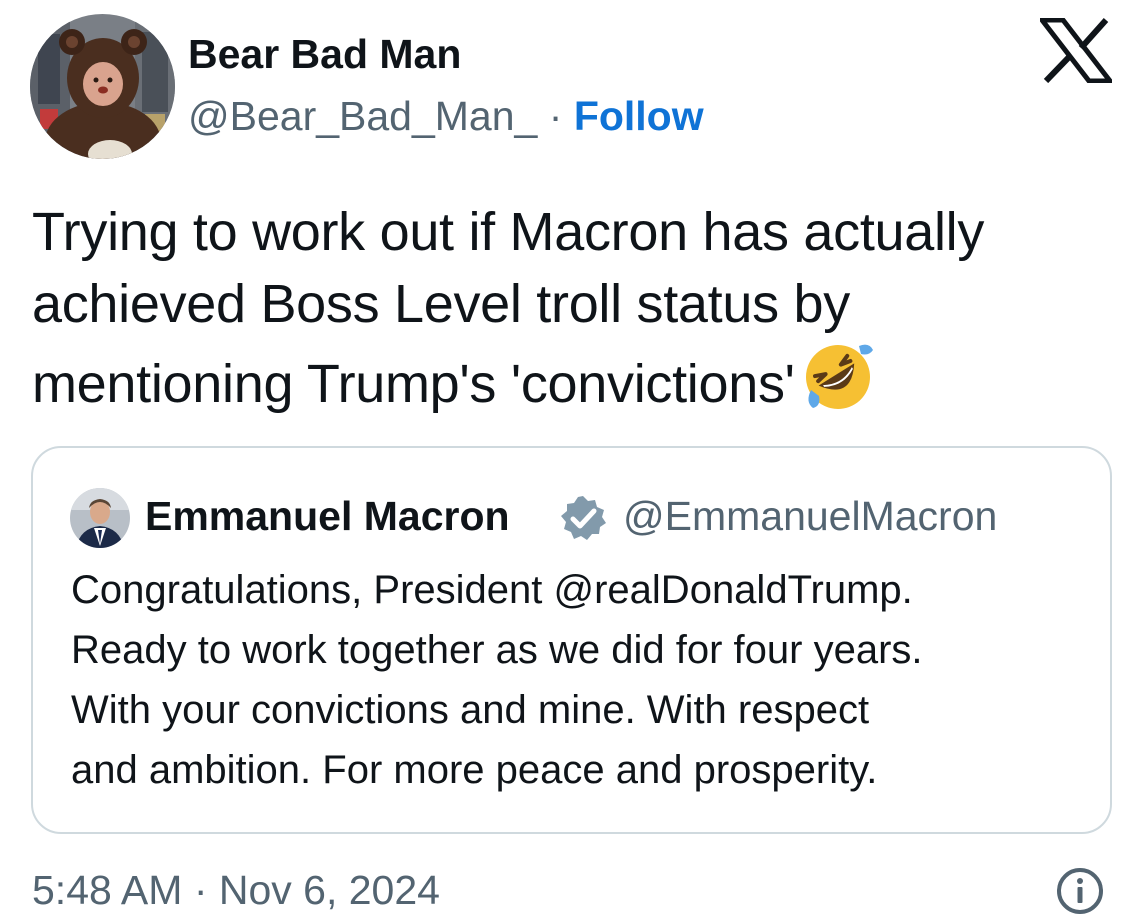 The height and width of the screenshot is (923, 1131). Describe the element at coordinates (838, 377) in the screenshot. I see `rolling-laughing-emoji-icon` at that location.